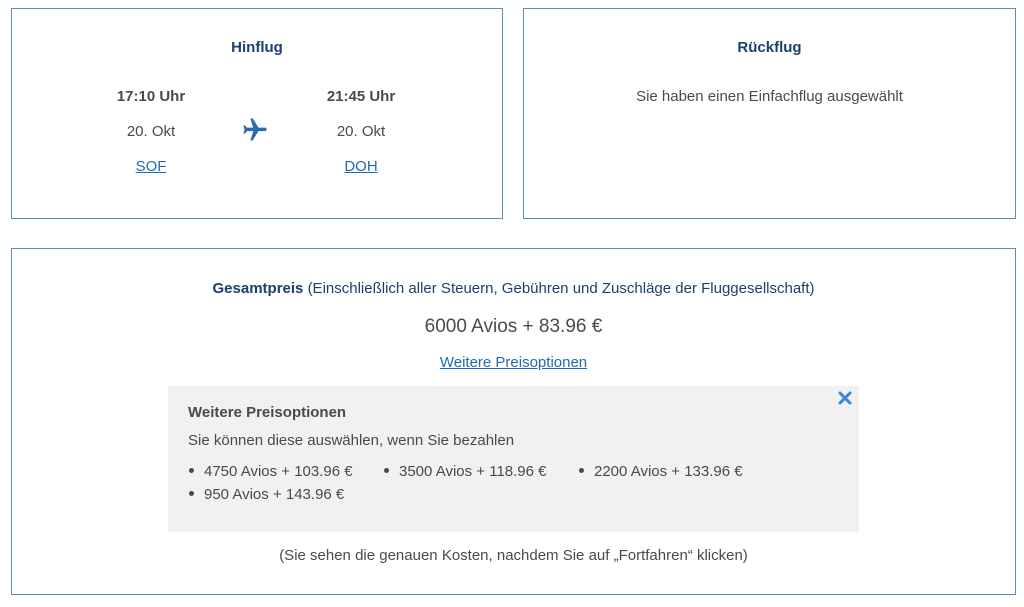 This screenshot has width=1024, height=607. I want to click on return-title: Rückflug, so click(769, 47).